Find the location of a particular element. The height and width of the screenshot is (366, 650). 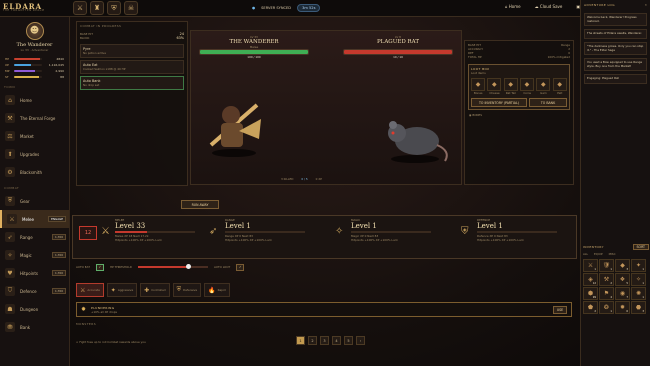

attack-style-accurate: ⚔ Accurate is located at coordinates (90, 290).